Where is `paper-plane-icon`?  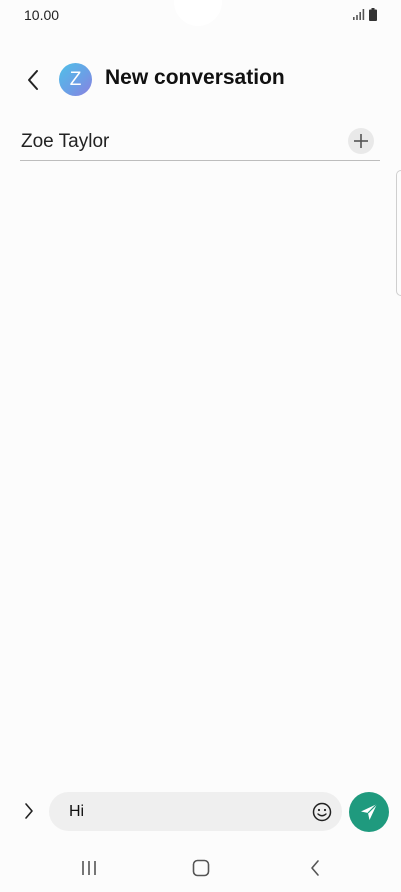
paper-plane-icon is located at coordinates (369, 811).